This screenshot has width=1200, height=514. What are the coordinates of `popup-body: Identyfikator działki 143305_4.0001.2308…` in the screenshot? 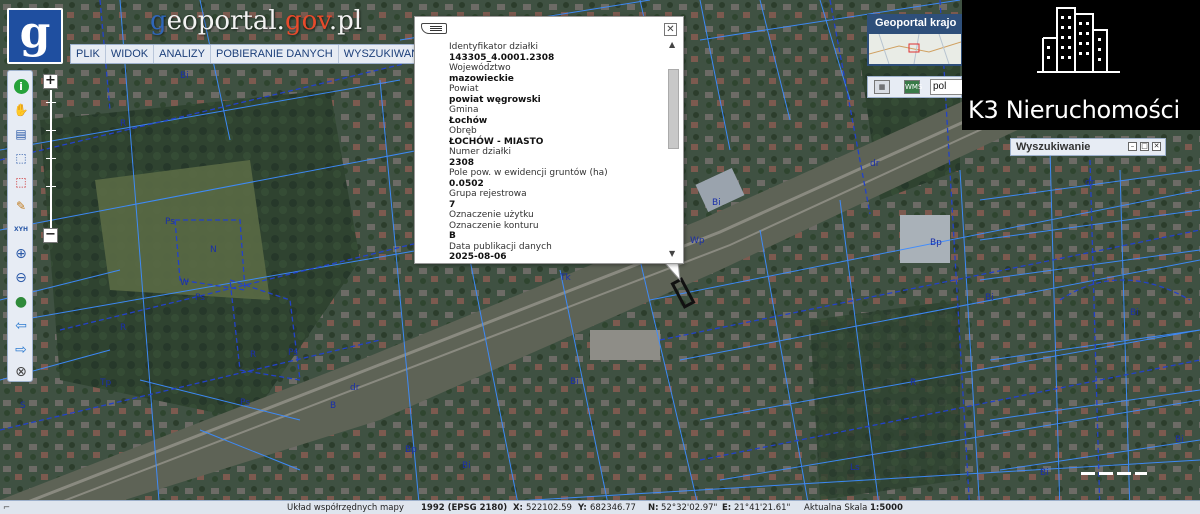 It's located at (559, 152).